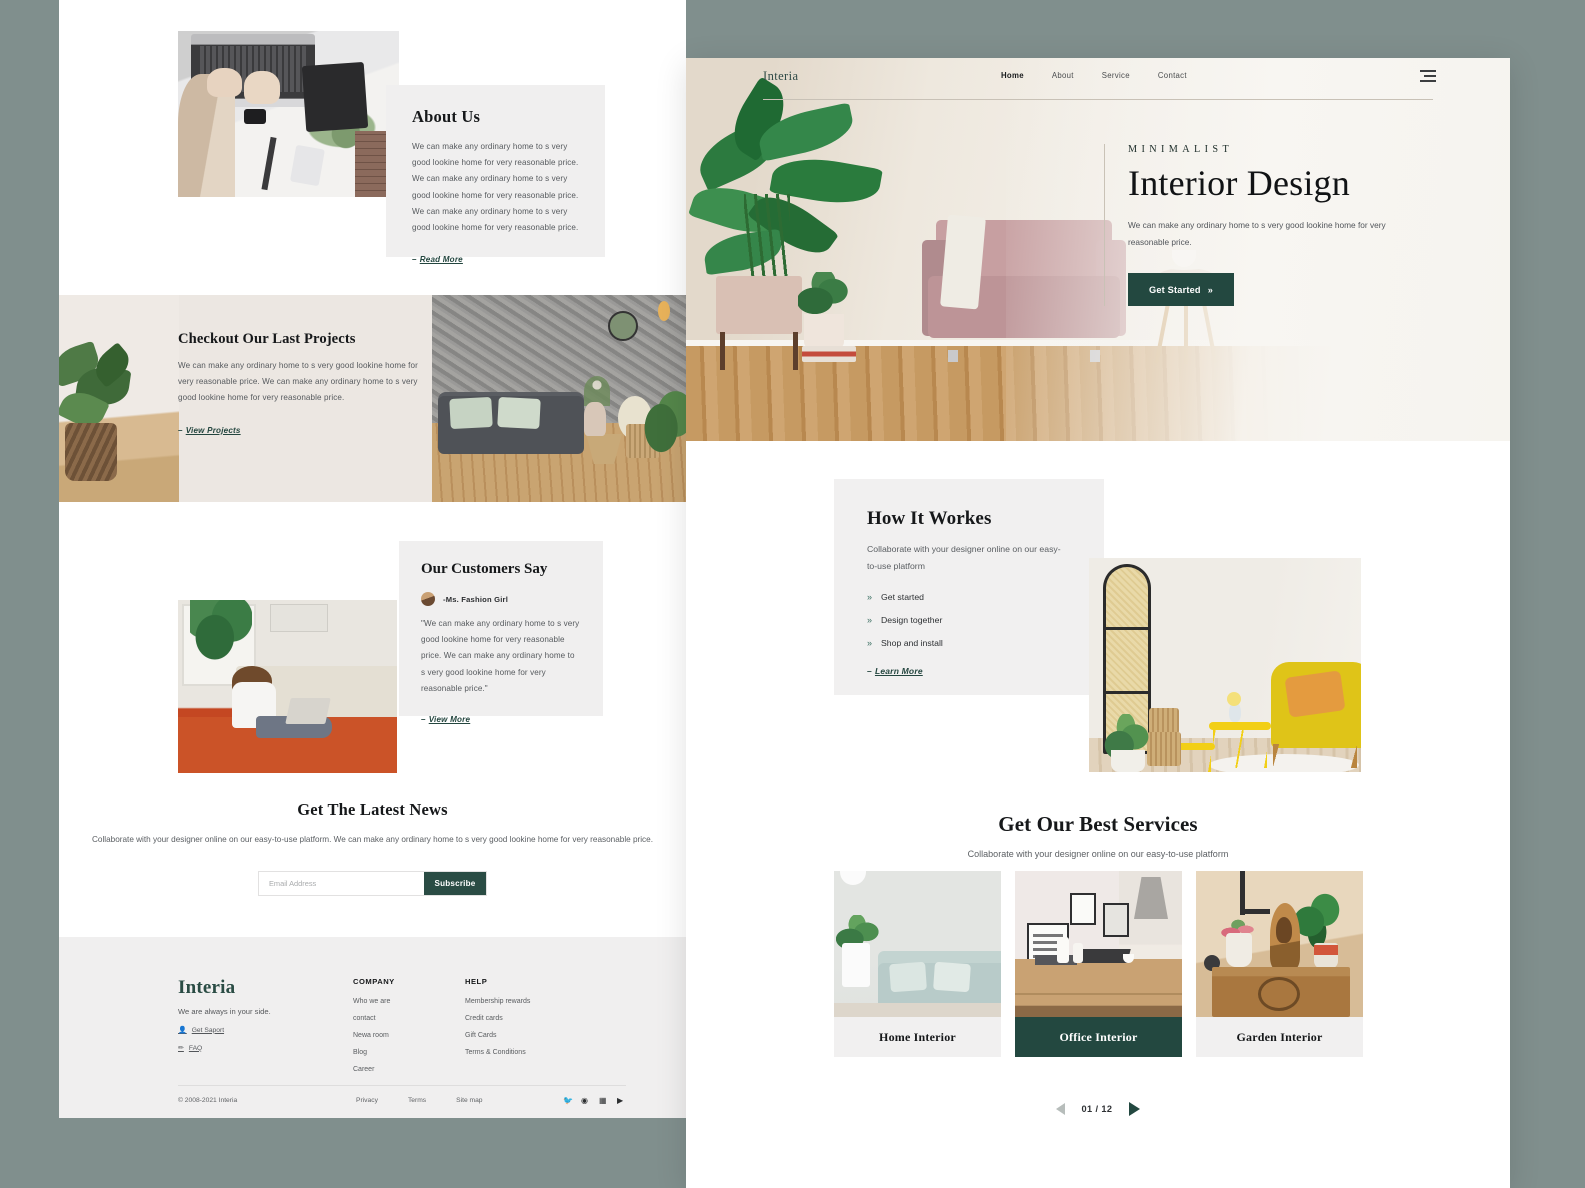  What do you see at coordinates (409, 1069) in the screenshot?
I see `footer-link-career: Career` at bounding box center [409, 1069].